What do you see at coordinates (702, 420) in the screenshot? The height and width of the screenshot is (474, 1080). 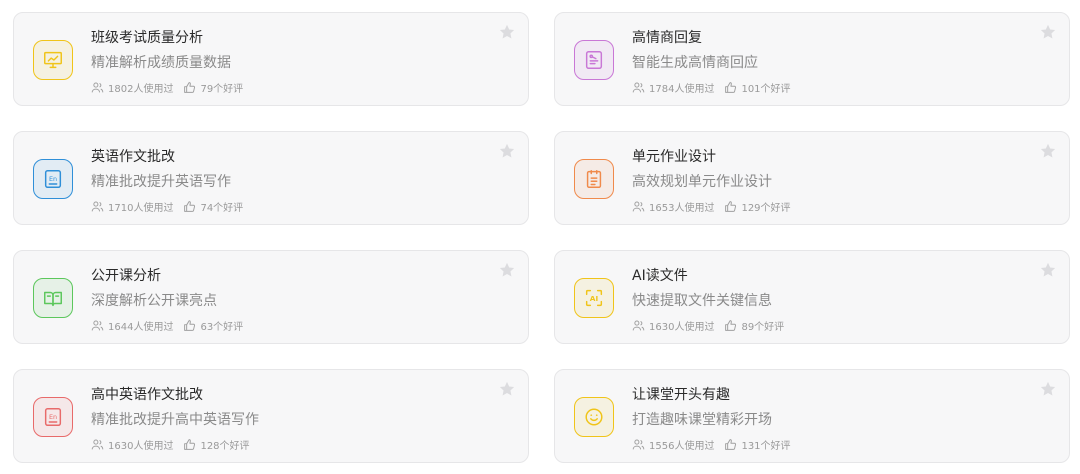 I see `card-description: 打造趣味课堂精彩开场` at bounding box center [702, 420].